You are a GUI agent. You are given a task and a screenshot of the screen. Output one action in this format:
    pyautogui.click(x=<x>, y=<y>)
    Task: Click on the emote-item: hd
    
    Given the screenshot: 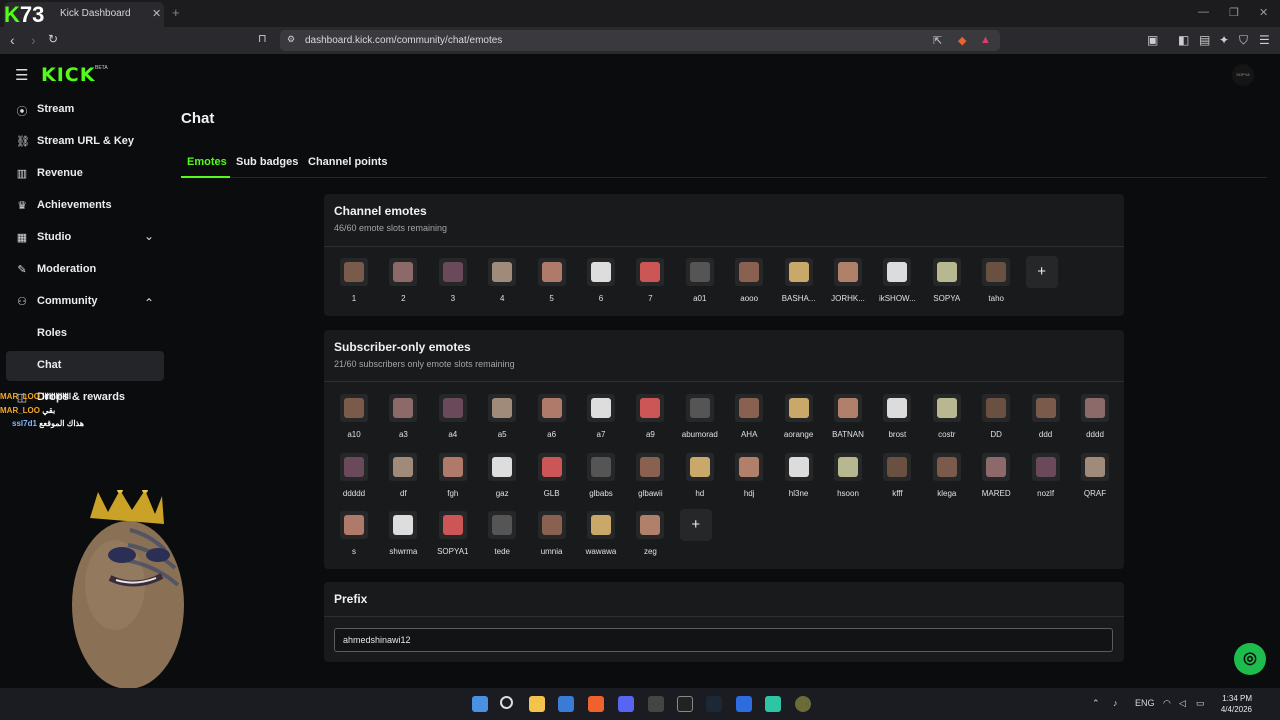 What is the action you would take?
    pyautogui.click(x=700, y=477)
    